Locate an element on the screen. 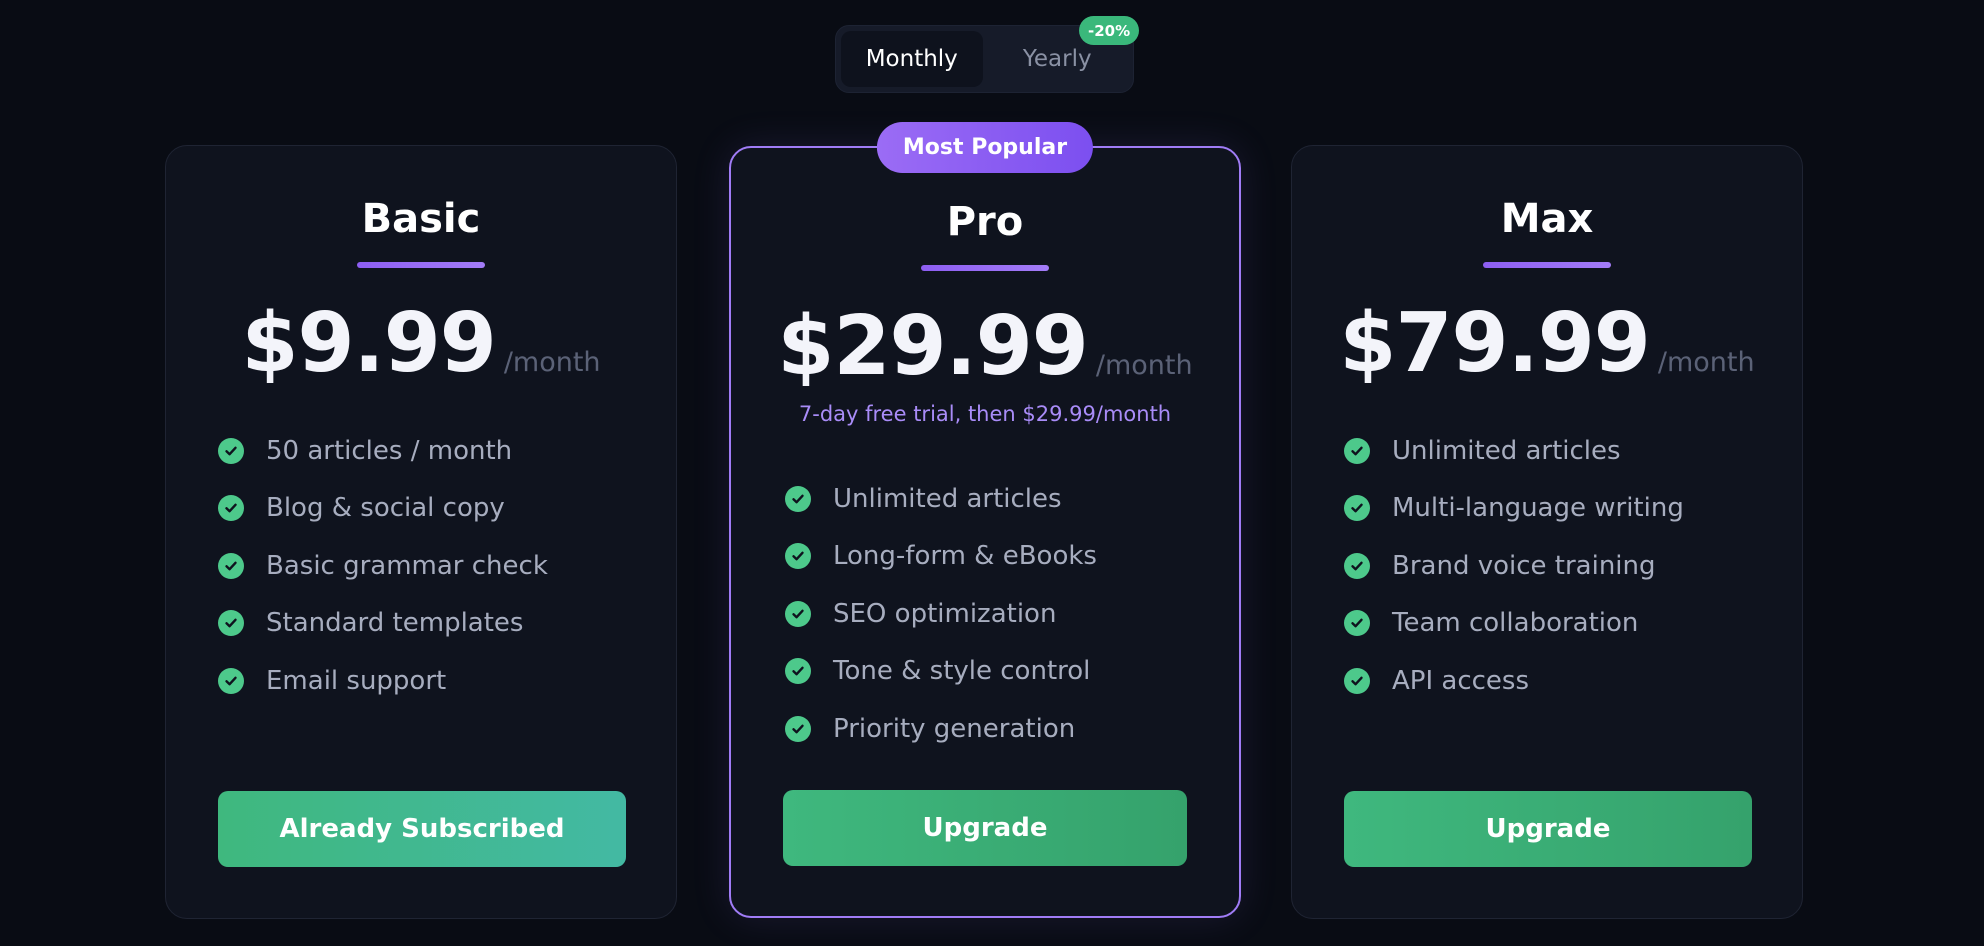  price-row: $9.99 /month is located at coordinates (421, 343).